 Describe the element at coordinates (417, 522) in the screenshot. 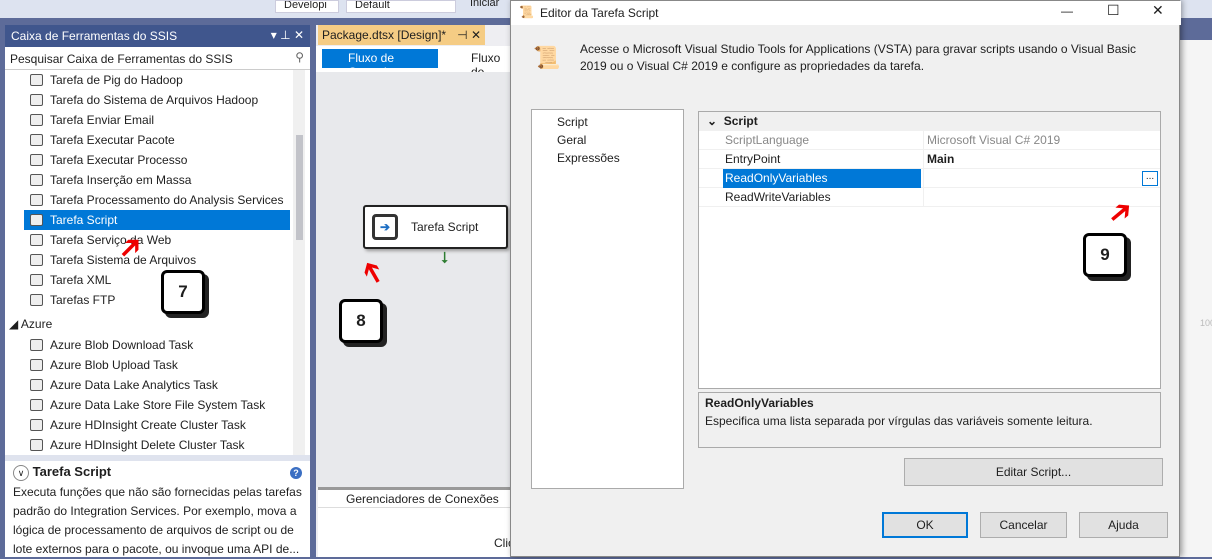

I see `connection-managers-panel: Gerenciadores de Conexões Clic` at that location.